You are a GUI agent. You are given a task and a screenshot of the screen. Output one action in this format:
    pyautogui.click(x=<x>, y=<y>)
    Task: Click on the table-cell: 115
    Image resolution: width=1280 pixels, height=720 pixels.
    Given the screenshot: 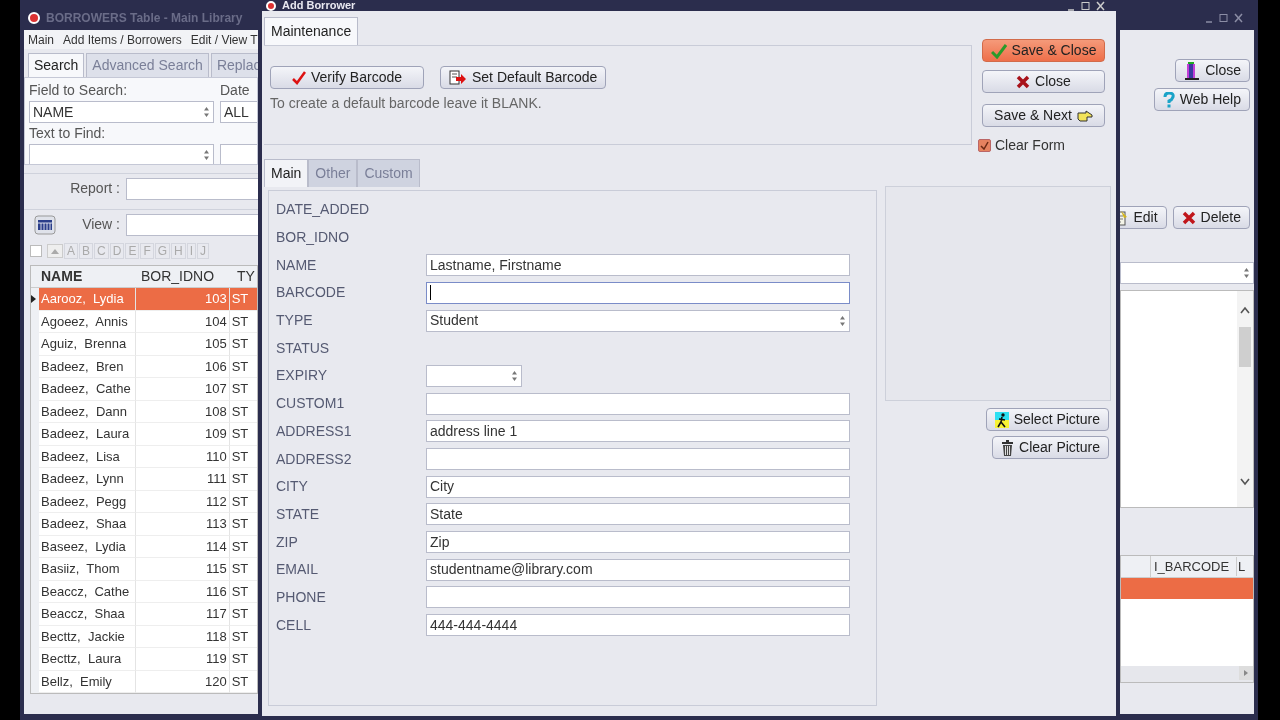 What is the action you would take?
    pyautogui.click(x=183, y=569)
    